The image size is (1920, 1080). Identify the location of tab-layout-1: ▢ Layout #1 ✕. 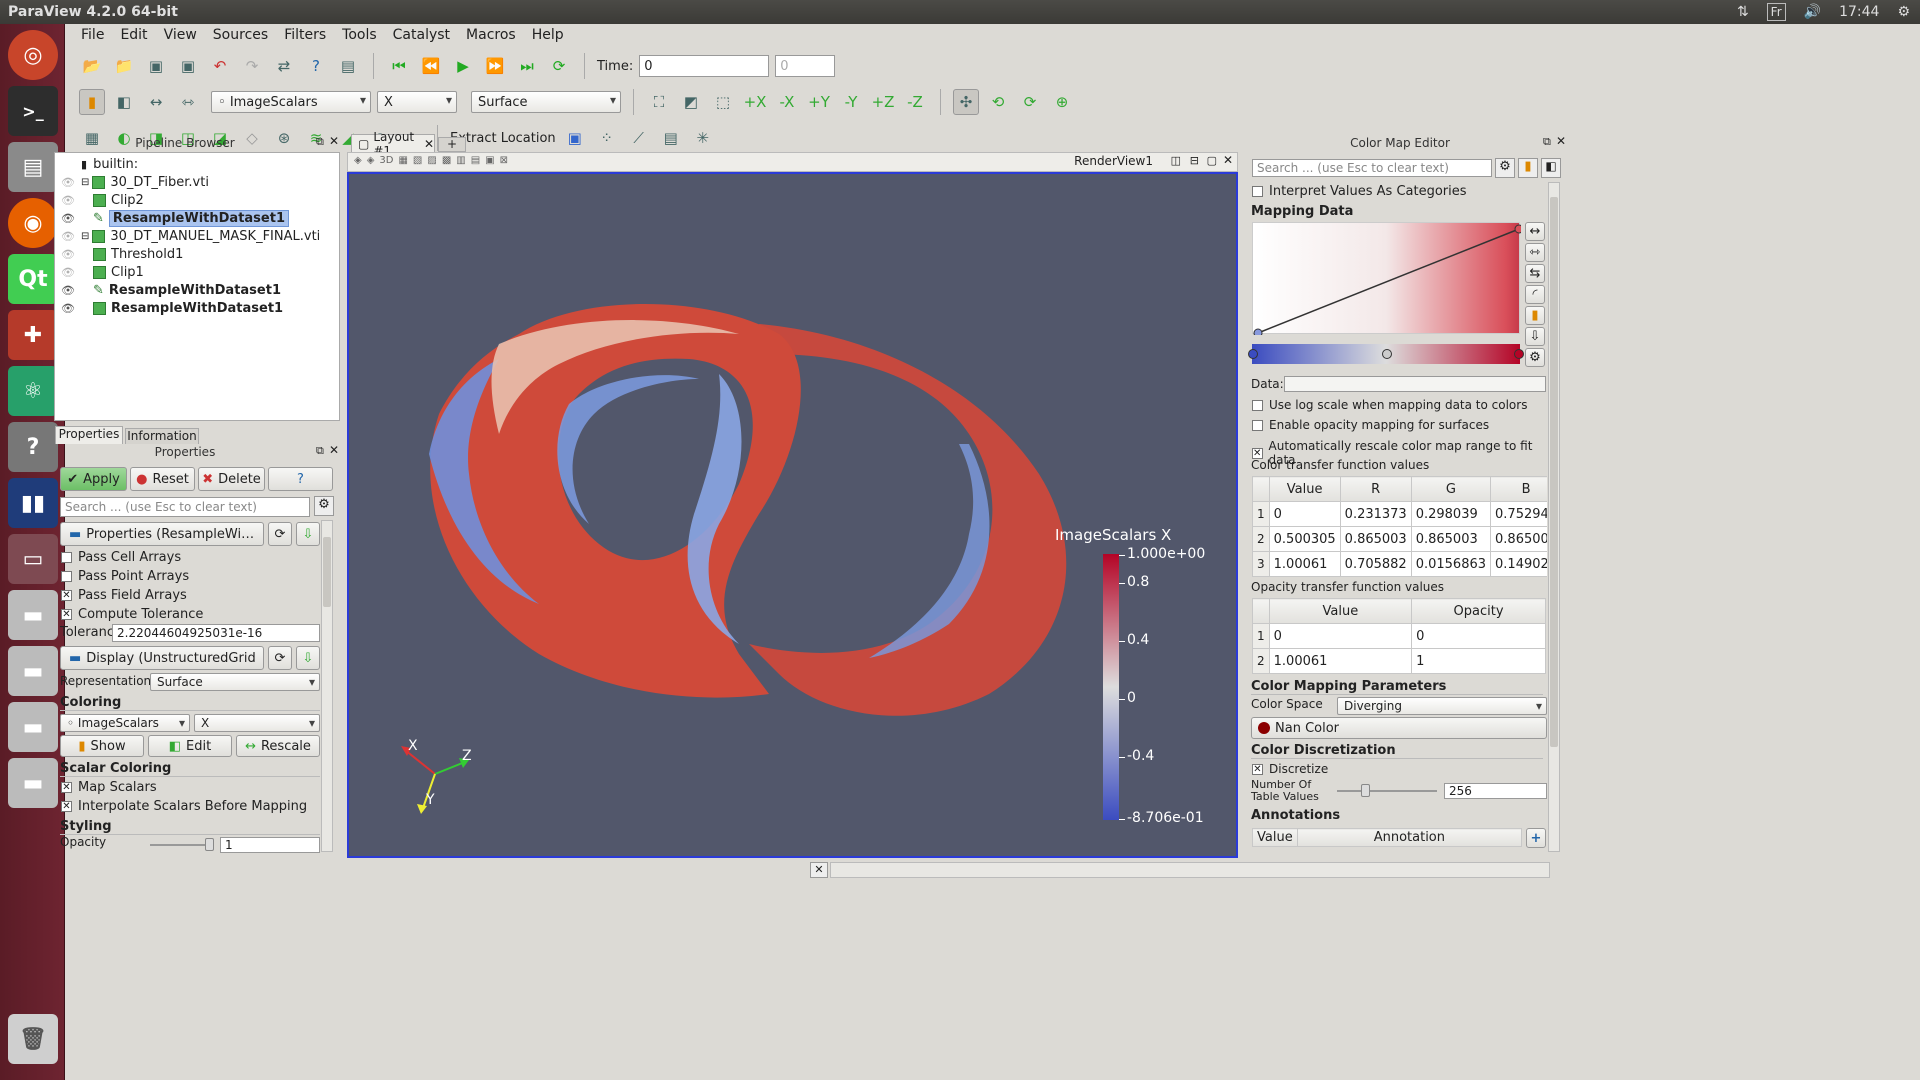
(393, 144).